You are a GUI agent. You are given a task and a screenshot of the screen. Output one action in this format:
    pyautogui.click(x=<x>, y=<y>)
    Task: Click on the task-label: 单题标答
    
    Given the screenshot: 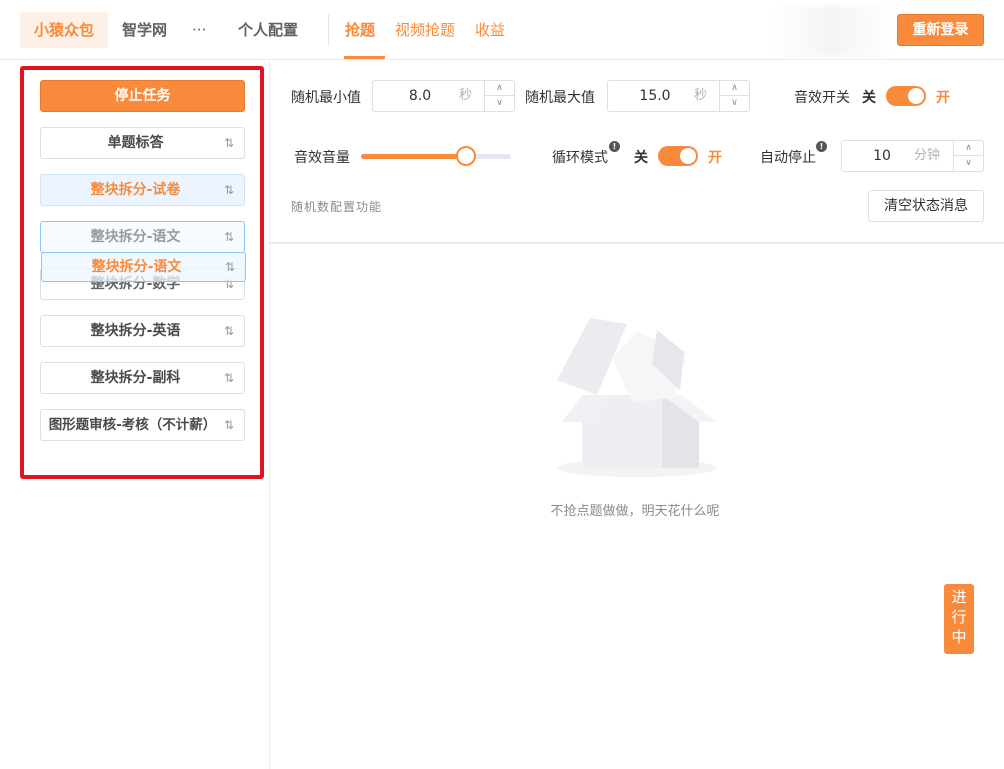 What is the action you would take?
    pyautogui.click(x=135, y=143)
    